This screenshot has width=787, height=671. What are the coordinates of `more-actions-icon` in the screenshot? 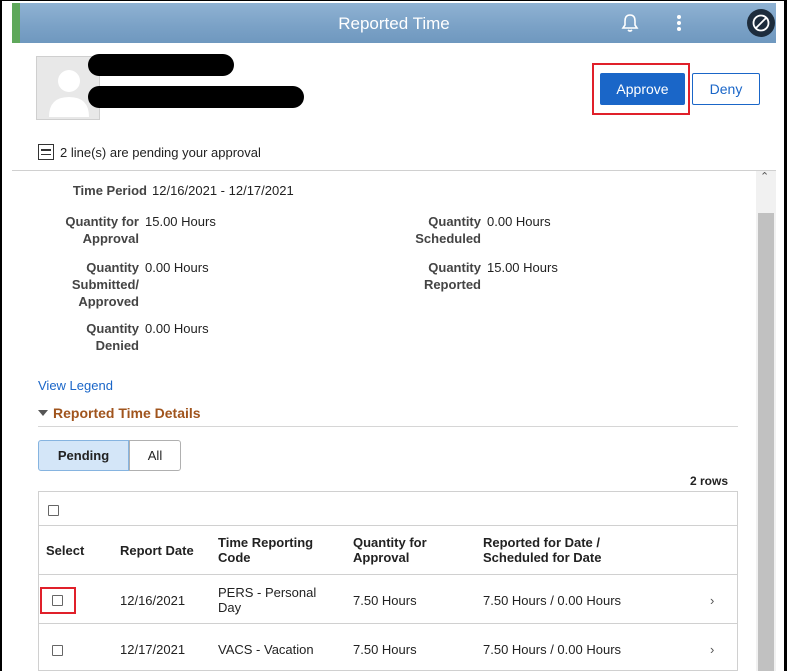 It's located at (679, 23).